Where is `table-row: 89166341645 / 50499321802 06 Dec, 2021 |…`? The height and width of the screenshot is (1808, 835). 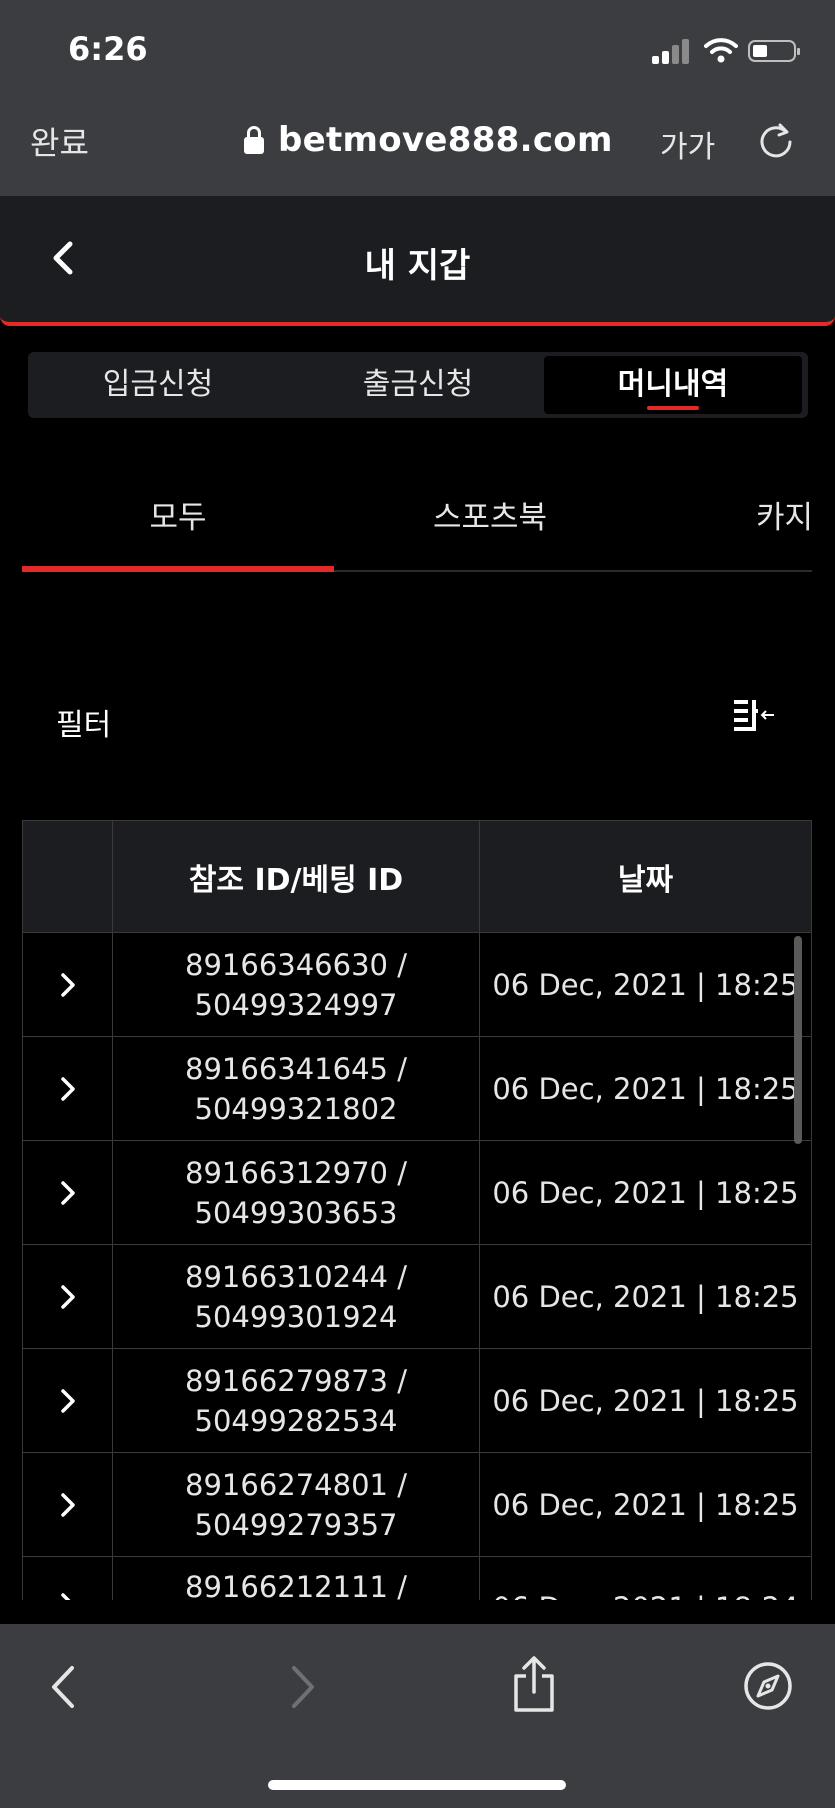
table-row: 89166341645 / 50499321802 06 Dec, 2021 |… is located at coordinates (417, 1088).